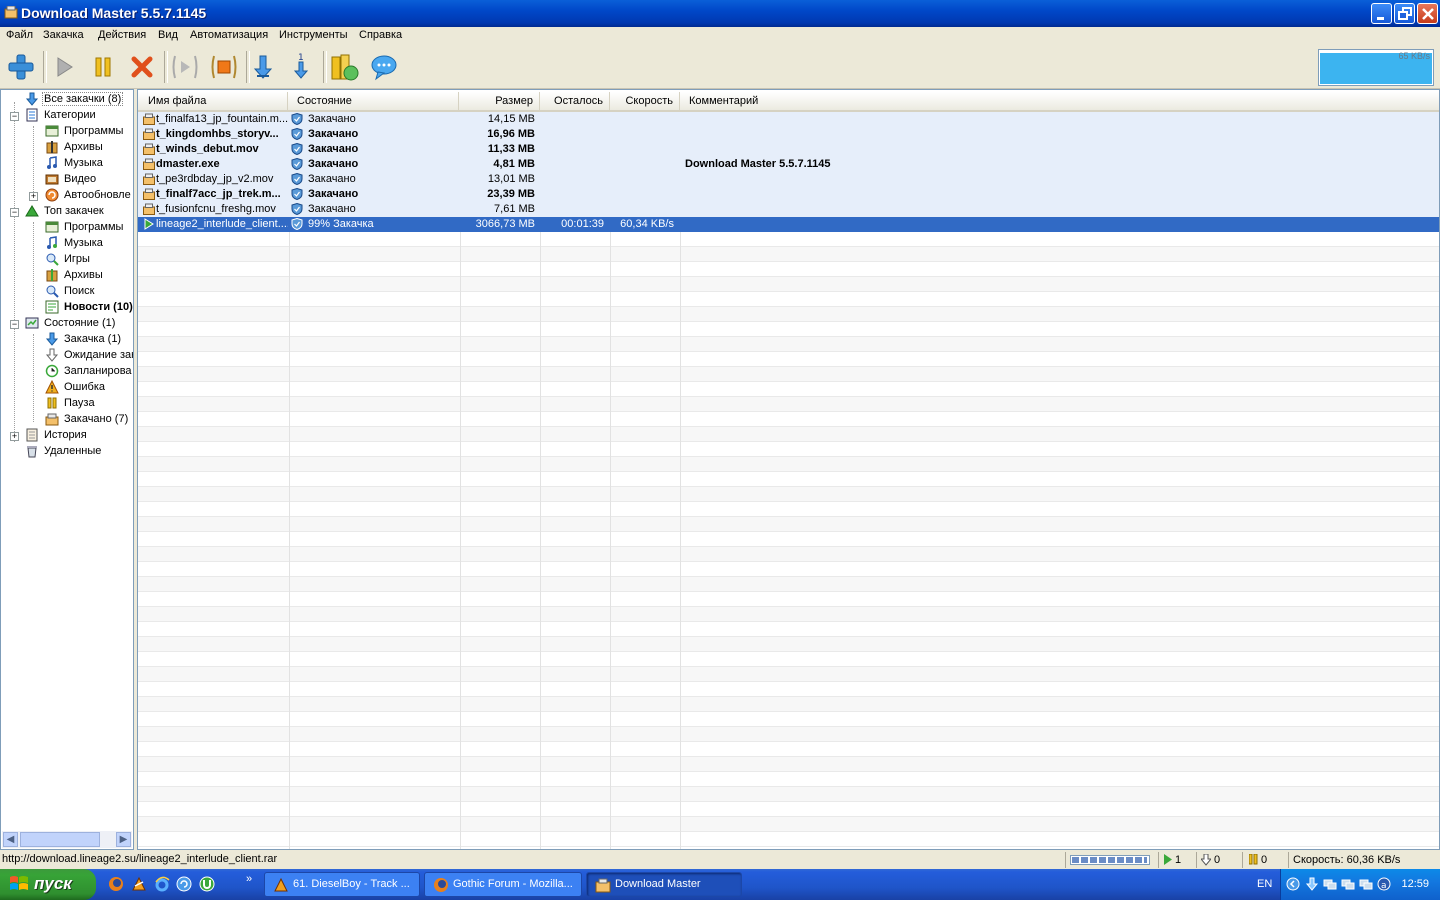 This screenshot has height=900, width=1440. I want to click on column-header-name: Имя файла, so click(213, 101).